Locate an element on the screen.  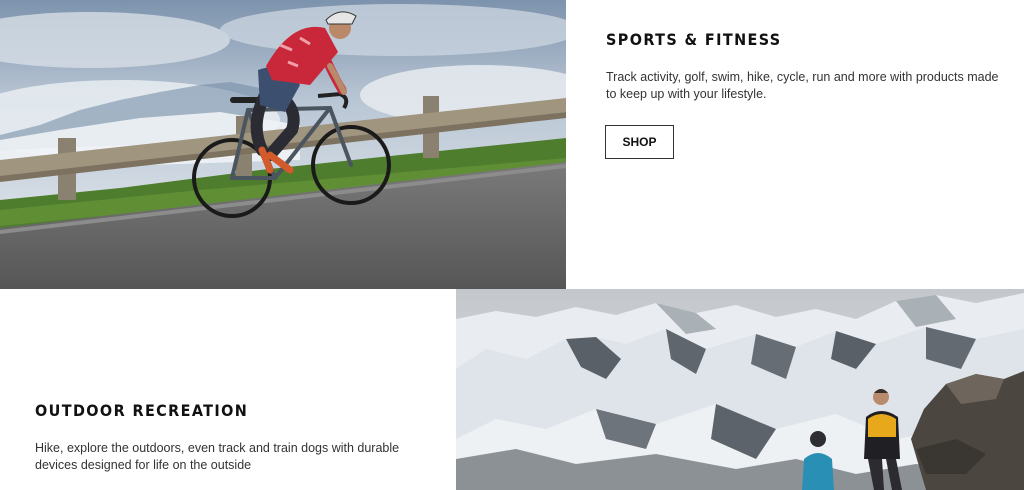
sports-fitness-title: SPORTS & FITNESS is located at coordinates (694, 39).